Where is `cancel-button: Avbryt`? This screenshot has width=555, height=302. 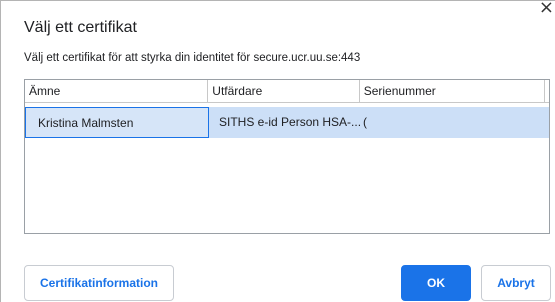 cancel-button: Avbryt is located at coordinates (516, 283).